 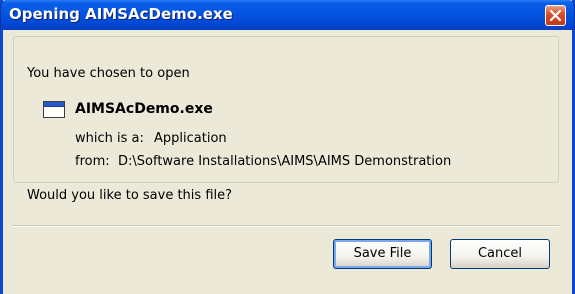 I want to click on close-icon, so click(x=555, y=15).